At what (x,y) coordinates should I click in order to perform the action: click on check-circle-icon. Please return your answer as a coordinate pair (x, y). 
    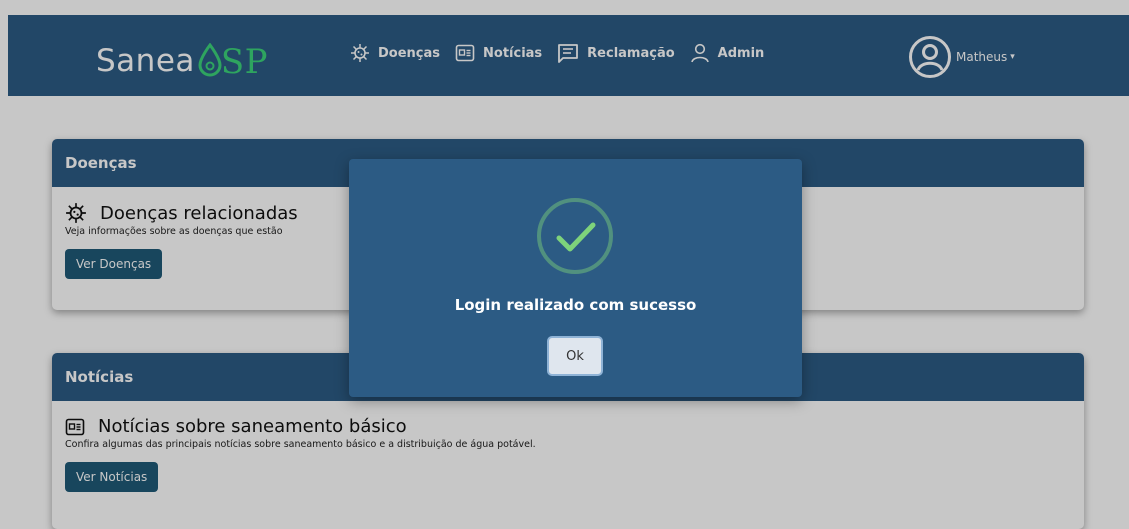
    Looking at the image, I should click on (575, 236).